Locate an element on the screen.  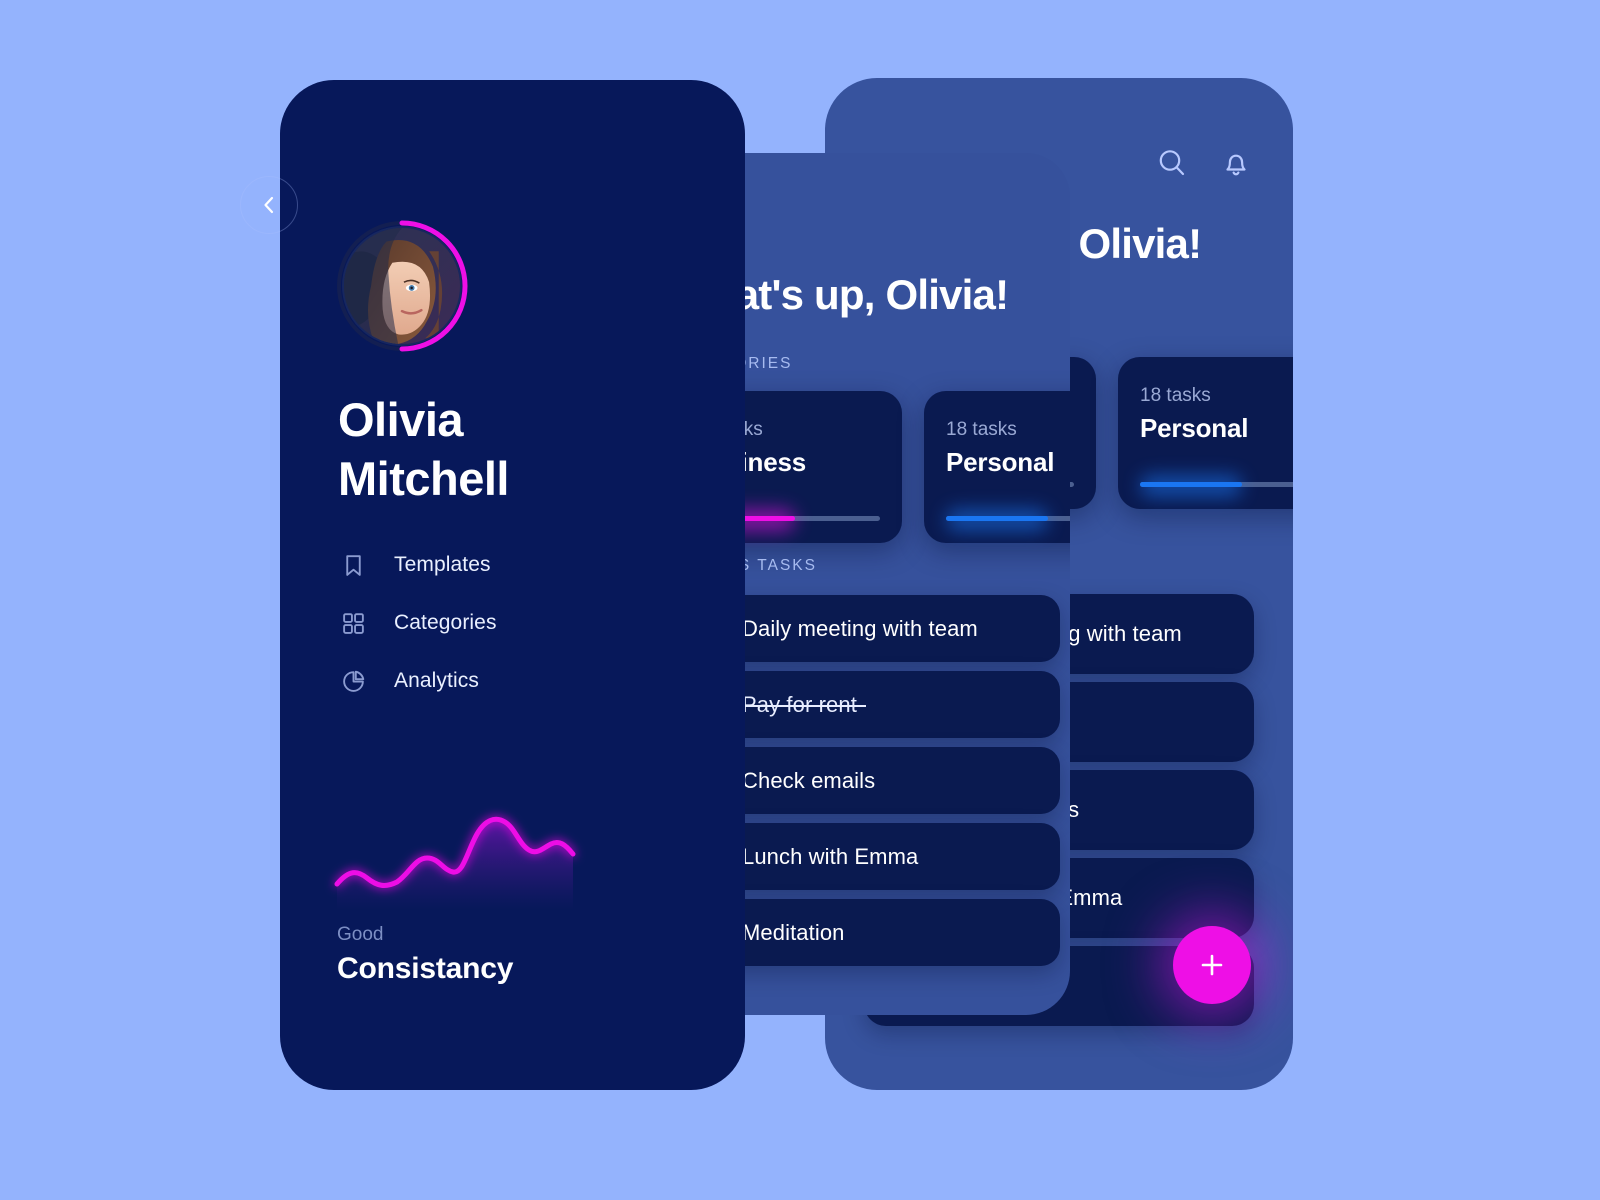
avatar is located at coordinates (402, 286).